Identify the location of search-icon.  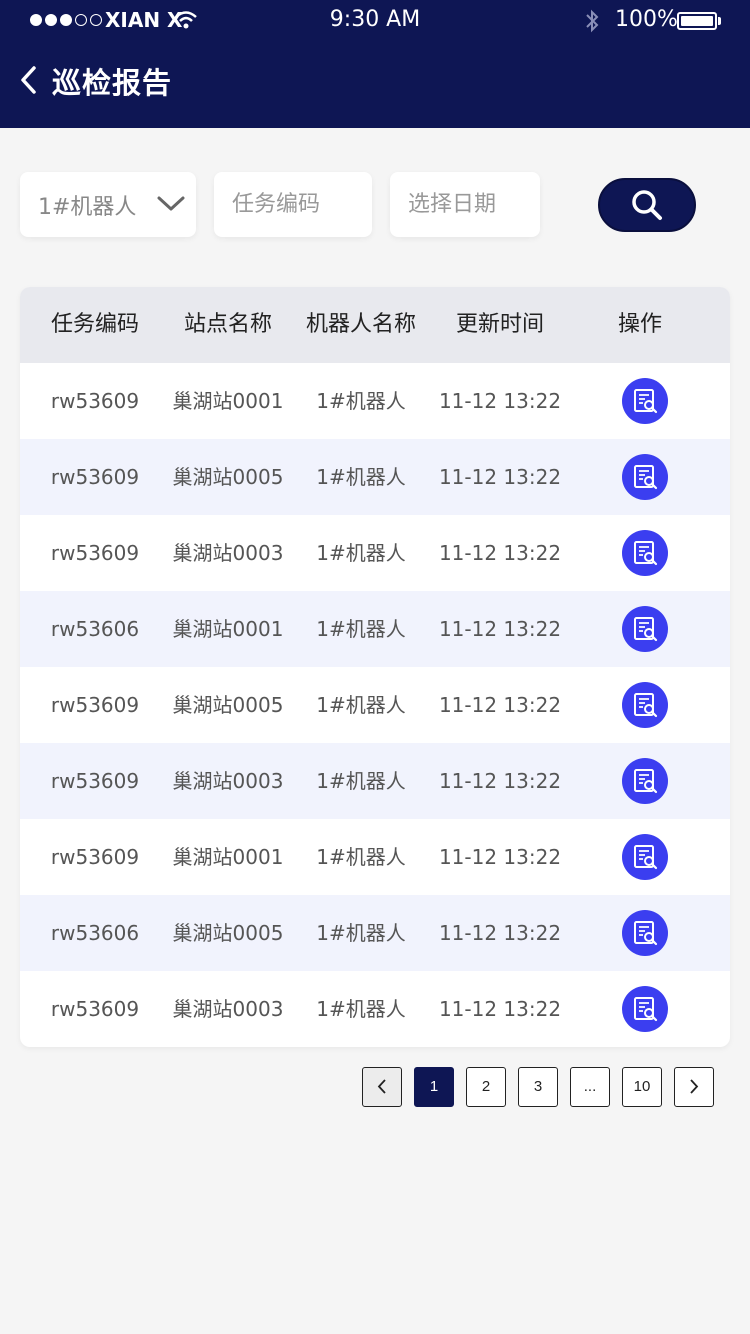
(647, 205).